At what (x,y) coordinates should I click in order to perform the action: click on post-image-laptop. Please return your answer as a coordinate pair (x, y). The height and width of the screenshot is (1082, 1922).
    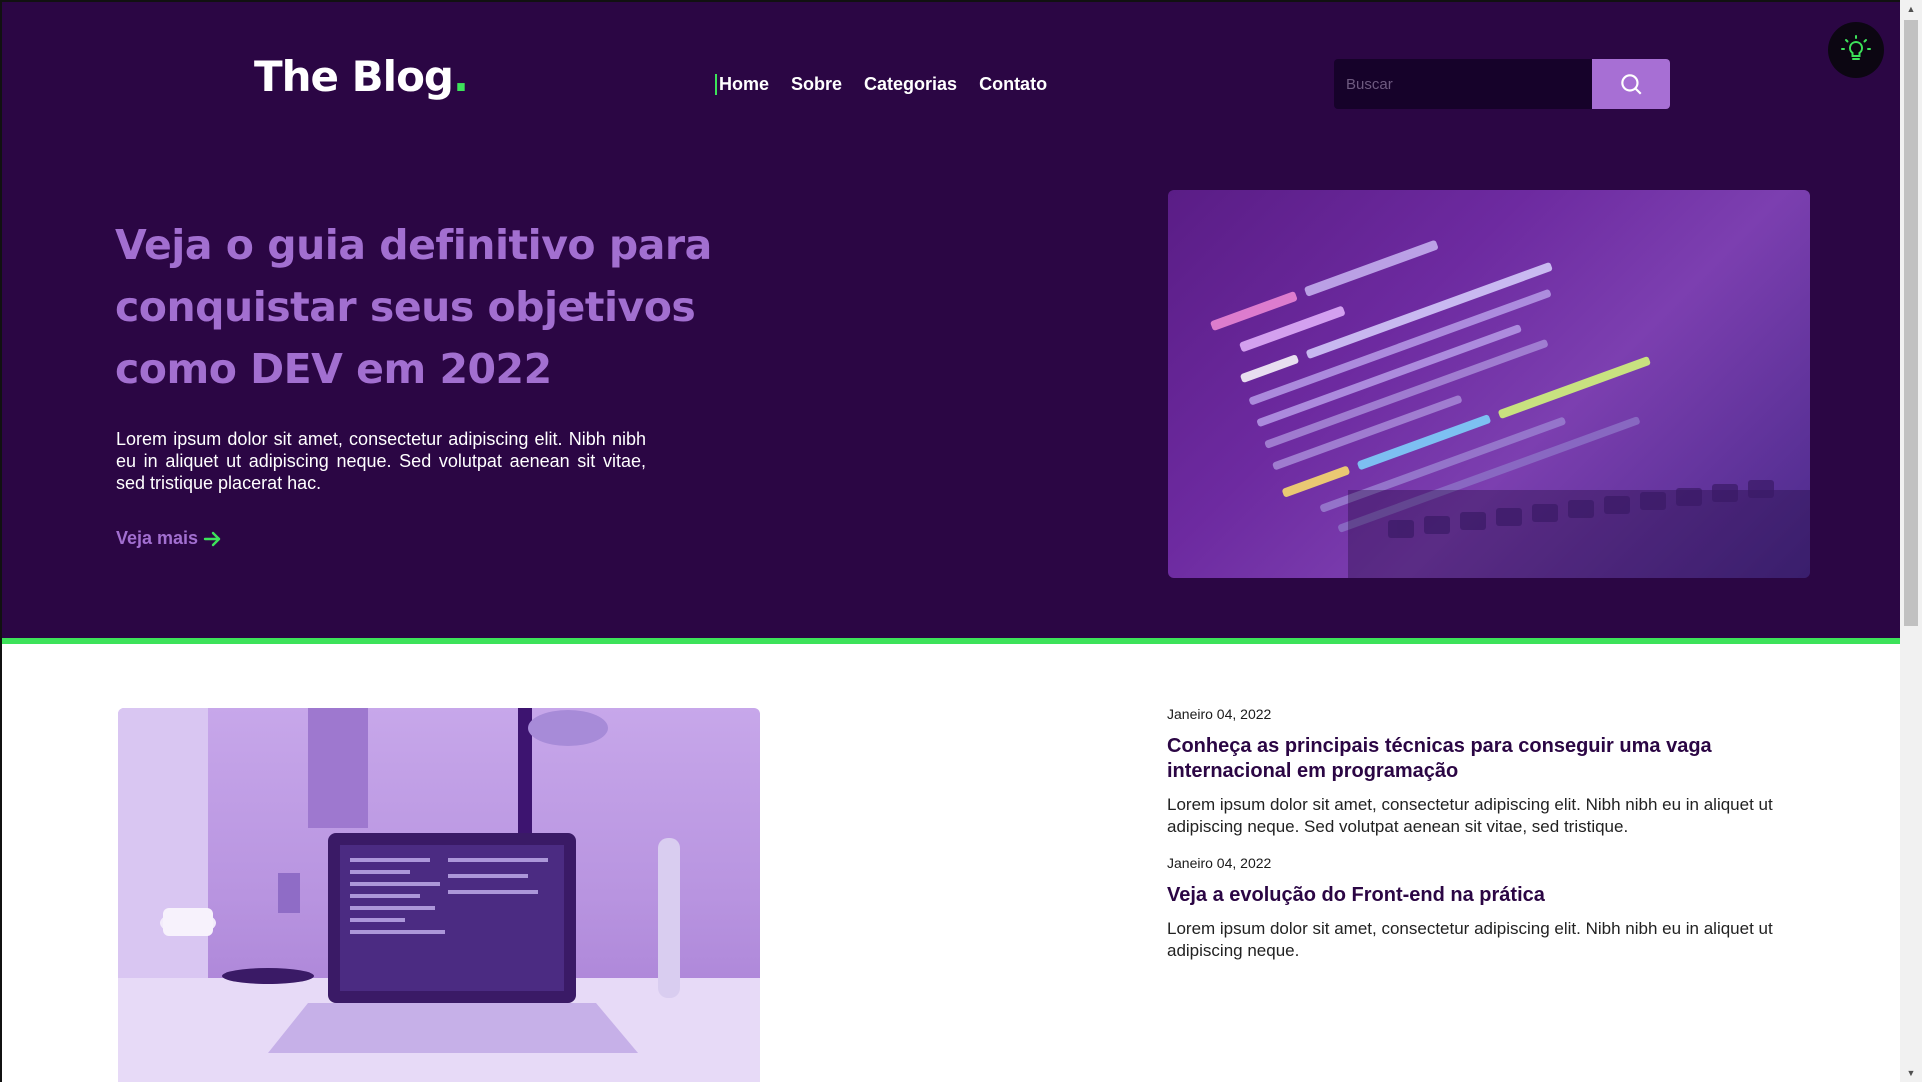
    Looking at the image, I should click on (439, 895).